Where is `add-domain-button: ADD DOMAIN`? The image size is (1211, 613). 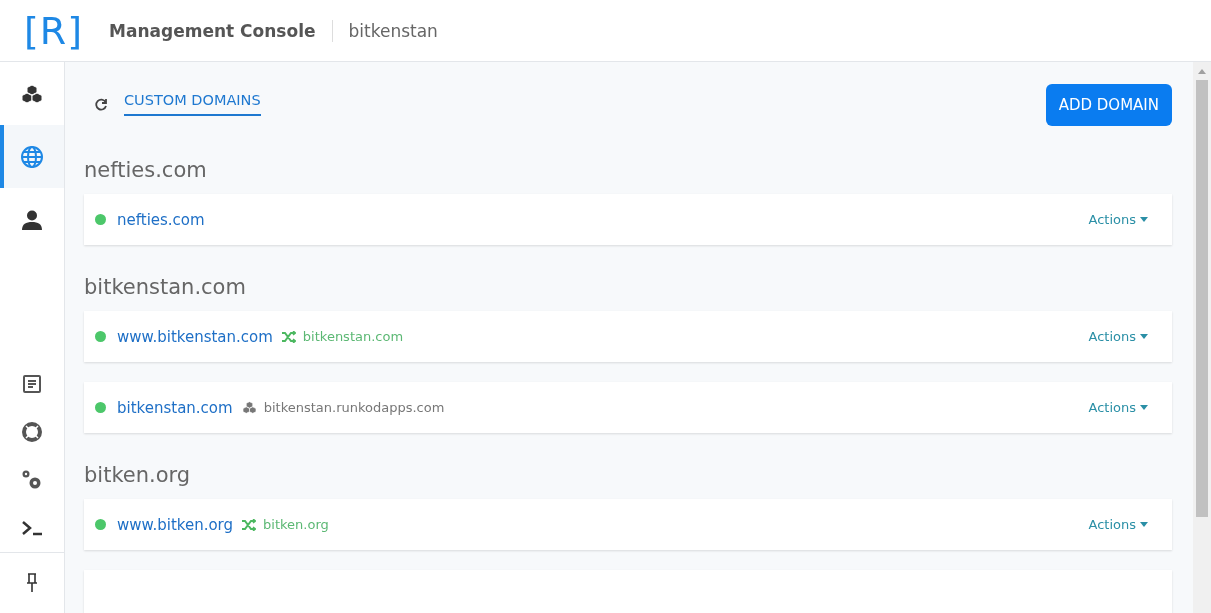
add-domain-button: ADD DOMAIN is located at coordinates (1108, 105).